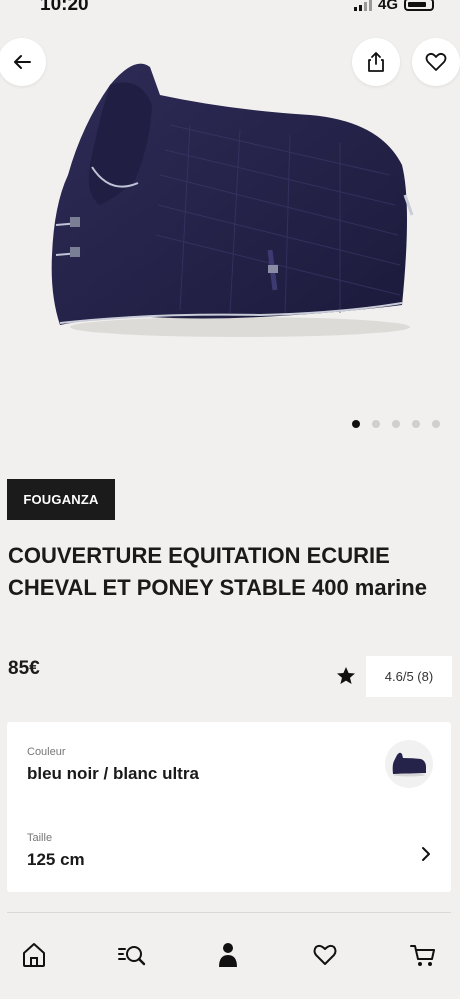 The image size is (460, 999). What do you see at coordinates (40, 838) in the screenshot?
I see `size-label: Taille` at bounding box center [40, 838].